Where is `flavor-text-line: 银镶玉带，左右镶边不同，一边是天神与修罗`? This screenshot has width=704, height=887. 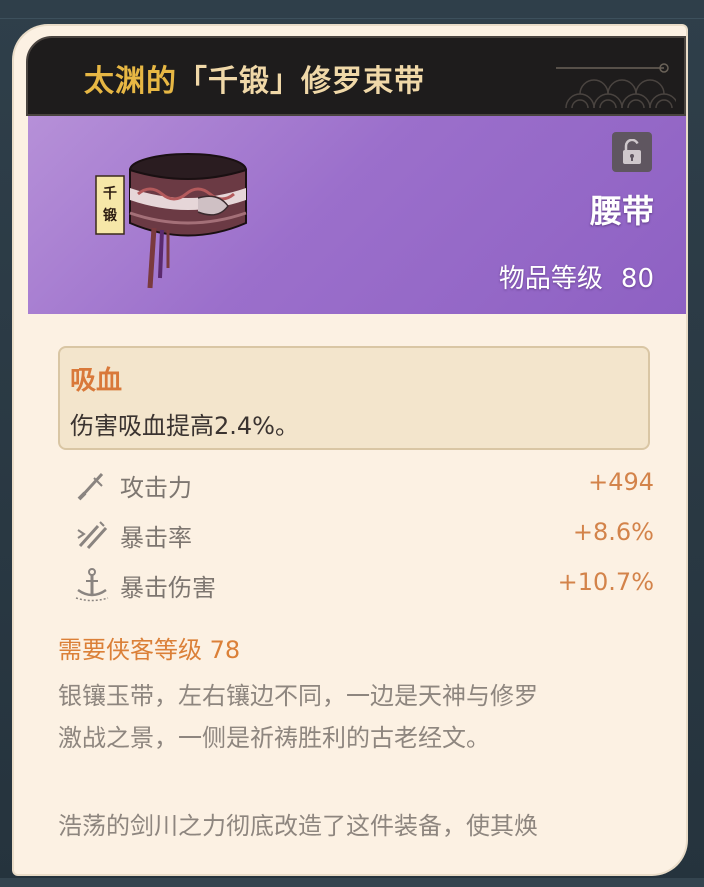 flavor-text-line: 银镶玉带，左右镶边不同，一边是天神与修罗 is located at coordinates (298, 696).